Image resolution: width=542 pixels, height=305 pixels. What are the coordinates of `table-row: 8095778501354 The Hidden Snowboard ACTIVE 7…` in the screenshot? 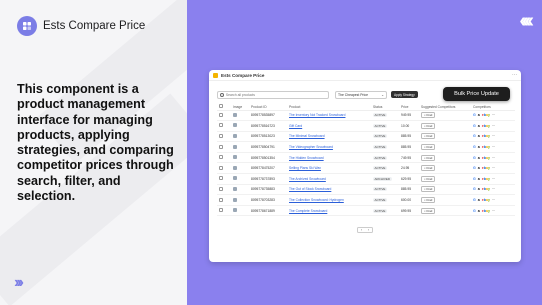 It's located at (366, 158).